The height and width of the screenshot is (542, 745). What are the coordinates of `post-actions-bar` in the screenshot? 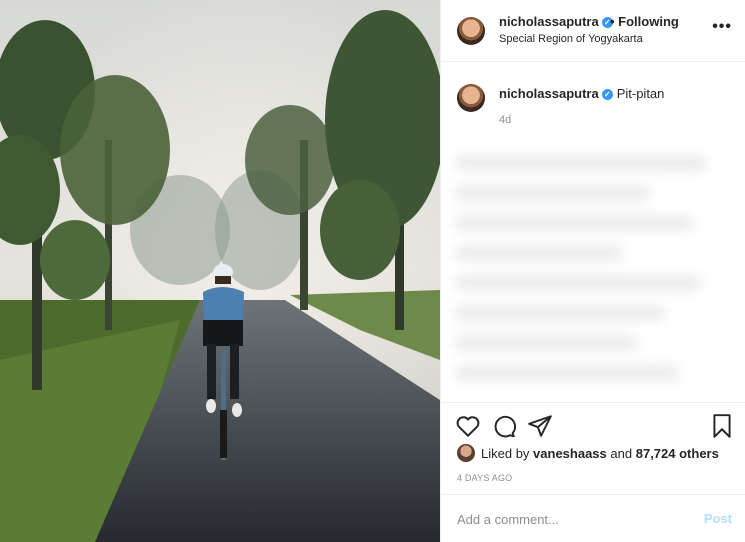 It's located at (593, 424).